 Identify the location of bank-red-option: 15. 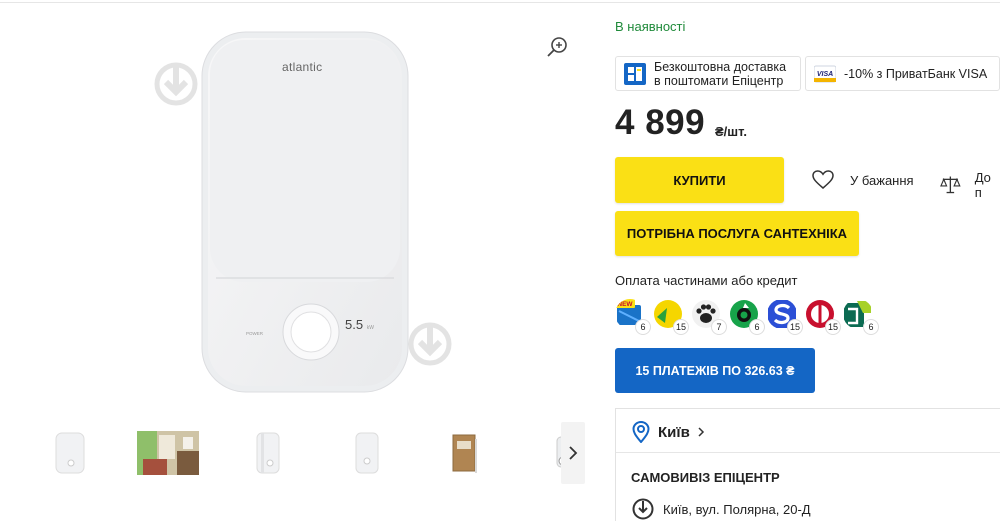
(823, 317).